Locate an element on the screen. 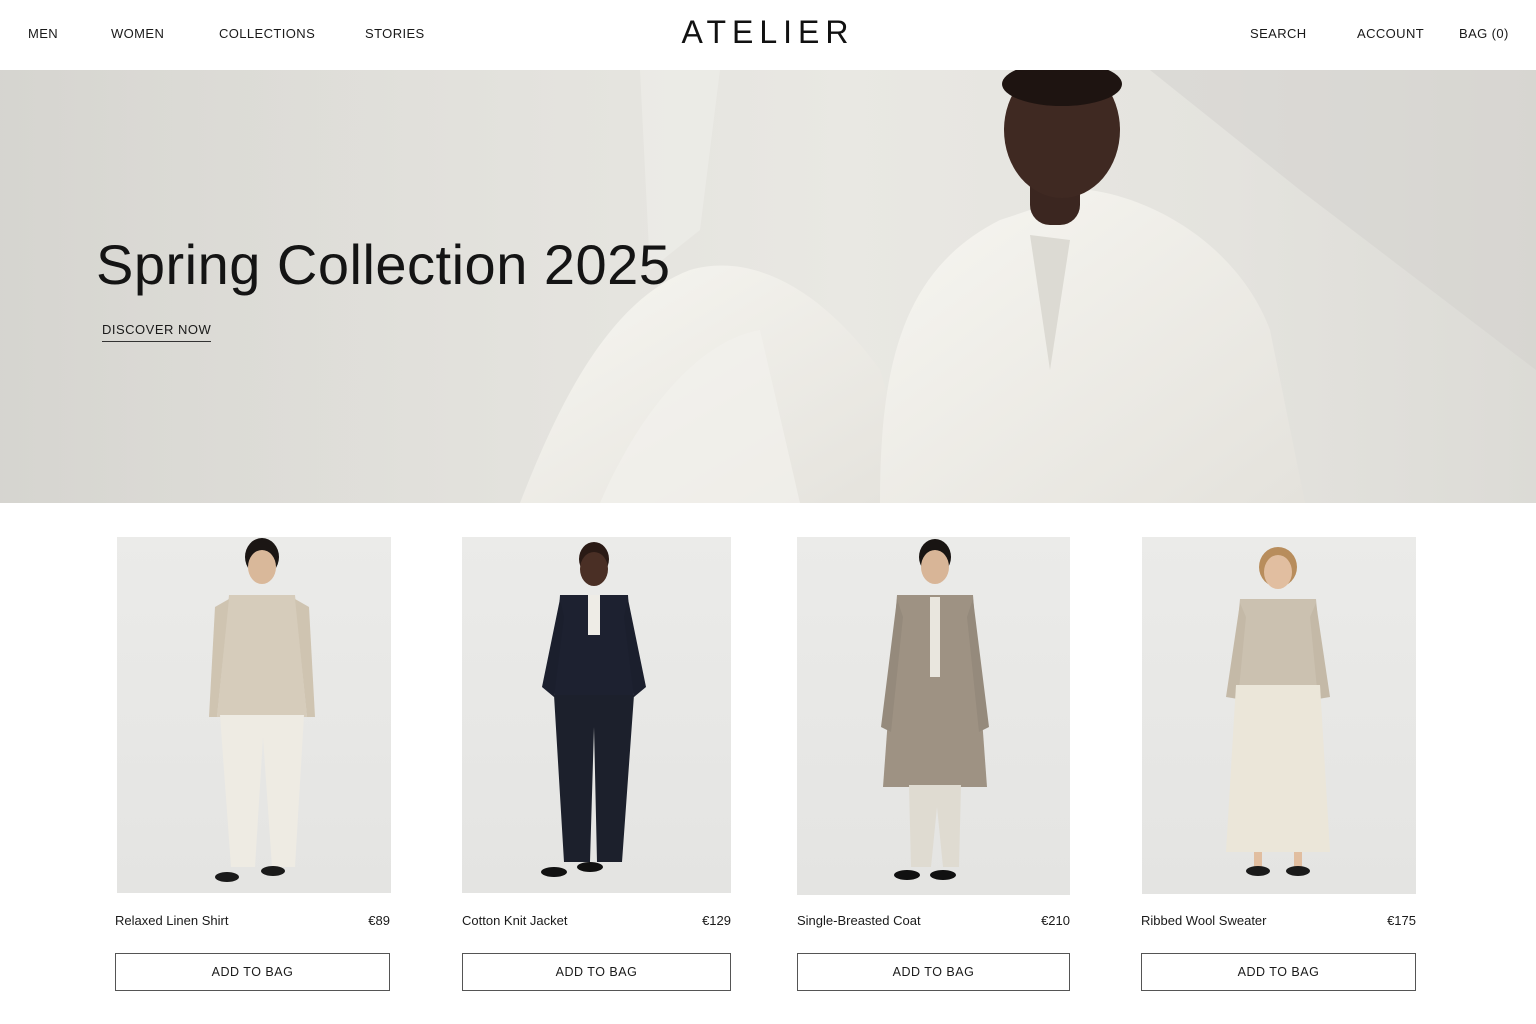 The width and height of the screenshot is (1536, 1024). product-price: €89 is located at coordinates (379, 920).